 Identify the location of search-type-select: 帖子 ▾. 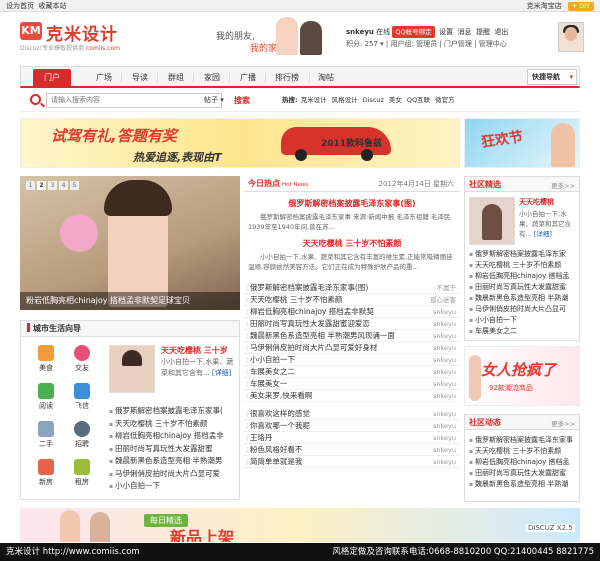
(214, 100).